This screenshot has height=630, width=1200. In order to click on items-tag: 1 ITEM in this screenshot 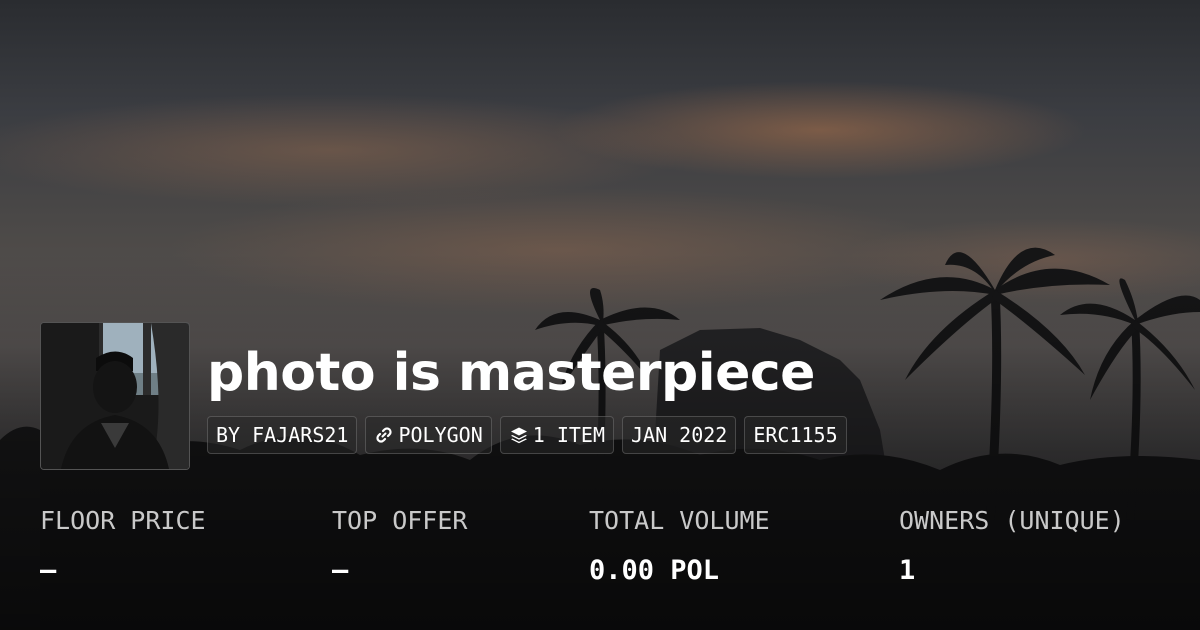, I will do `click(556, 435)`.